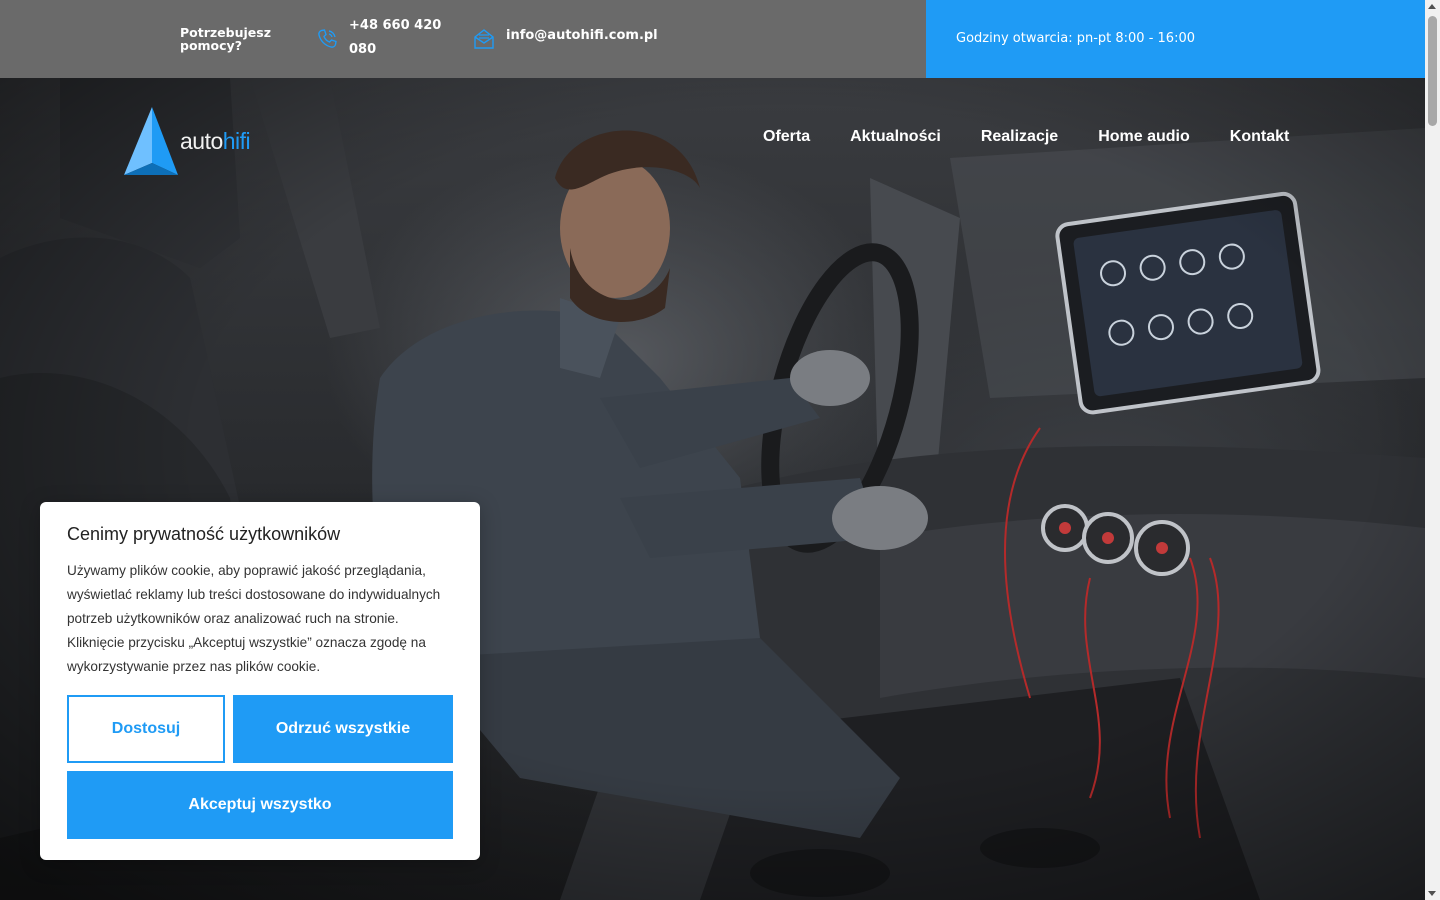 This screenshot has height=900, width=1440. Describe the element at coordinates (786, 137) in the screenshot. I see `nav-item-oferta: Oferta` at that location.